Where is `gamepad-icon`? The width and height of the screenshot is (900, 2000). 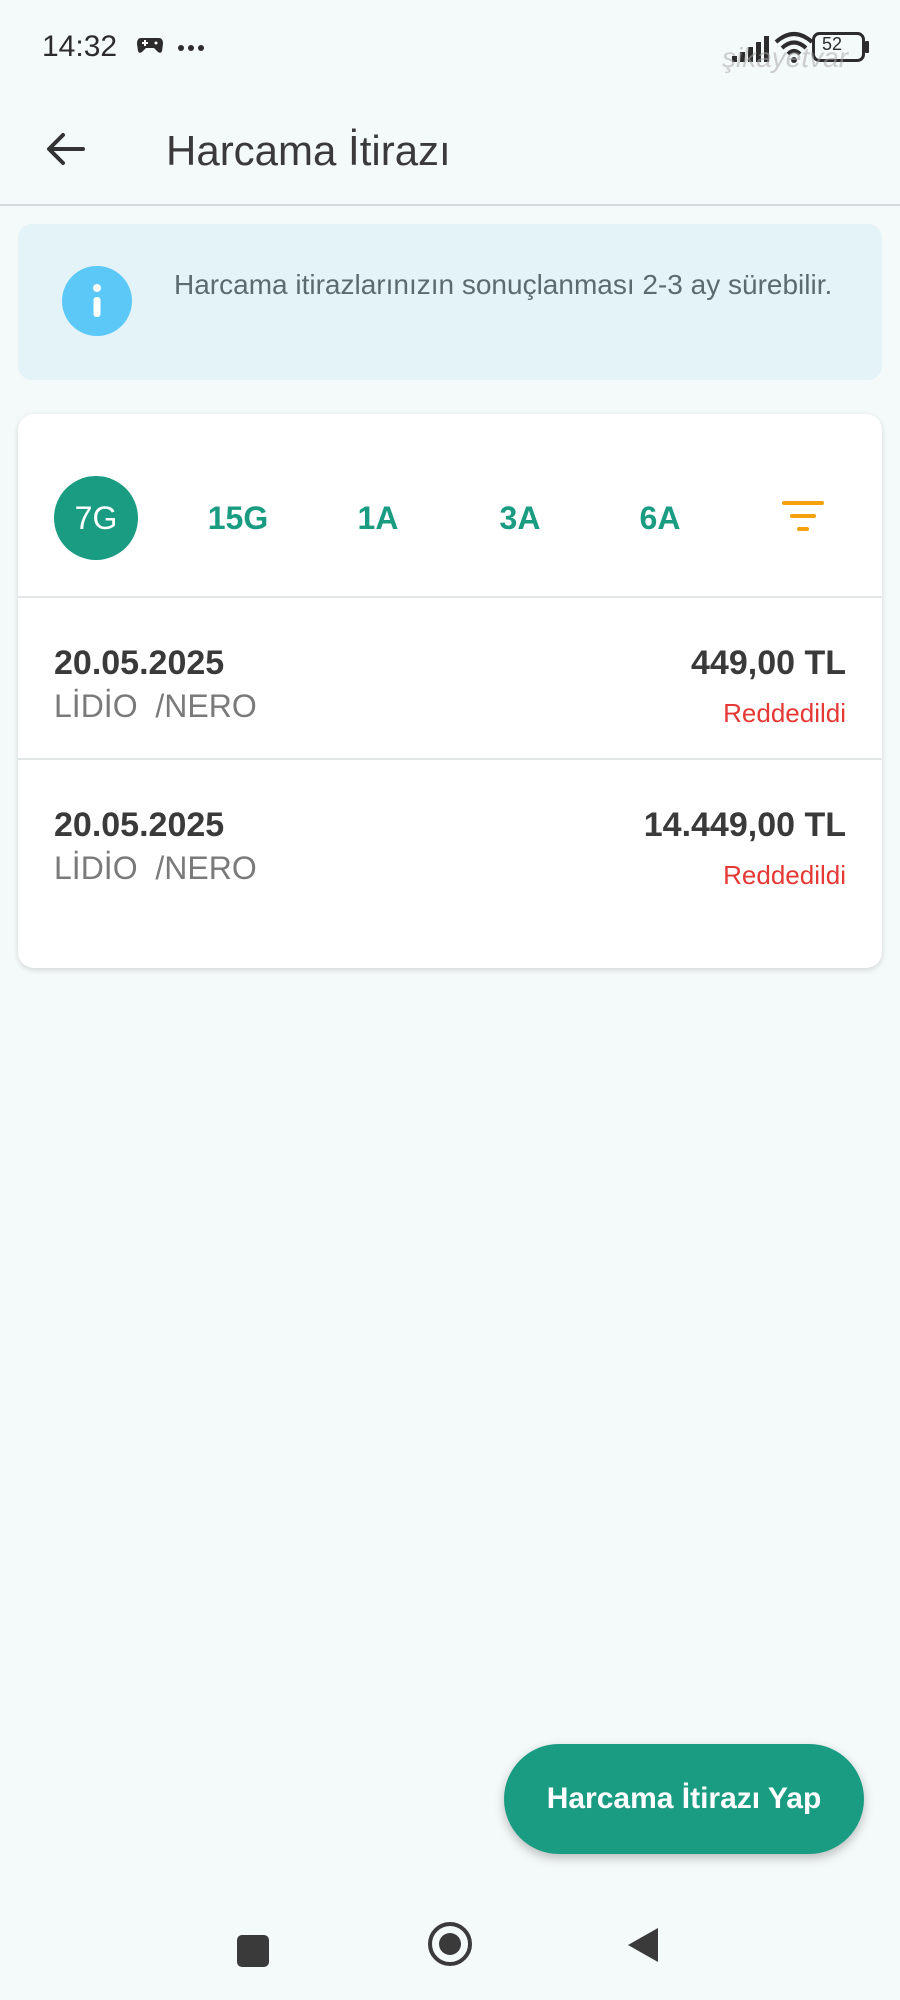
gamepad-icon is located at coordinates (150, 47).